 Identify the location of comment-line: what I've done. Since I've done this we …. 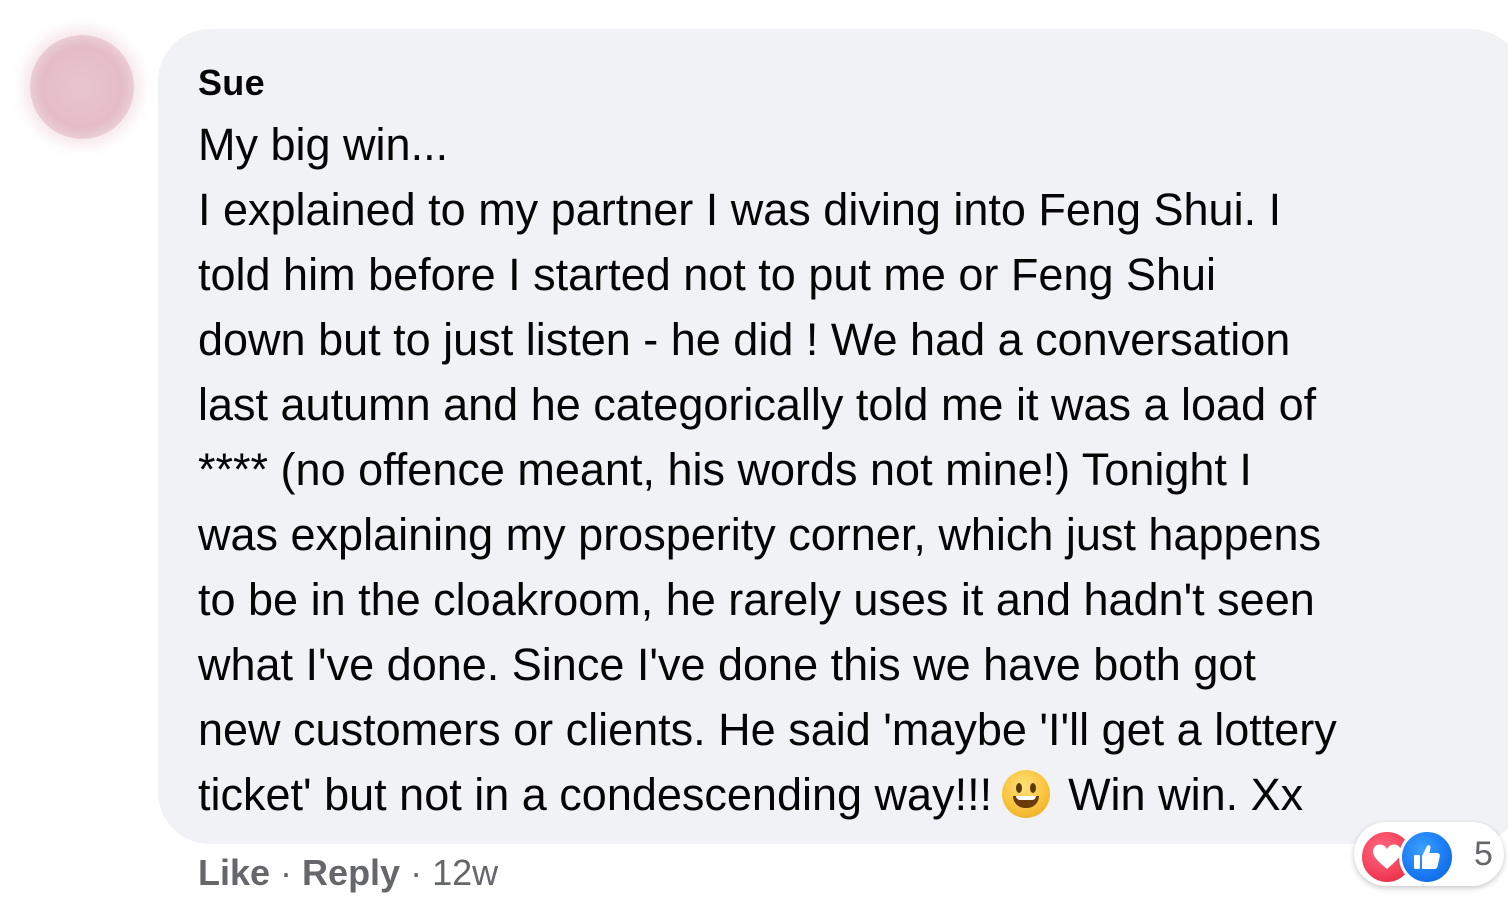
(727, 664).